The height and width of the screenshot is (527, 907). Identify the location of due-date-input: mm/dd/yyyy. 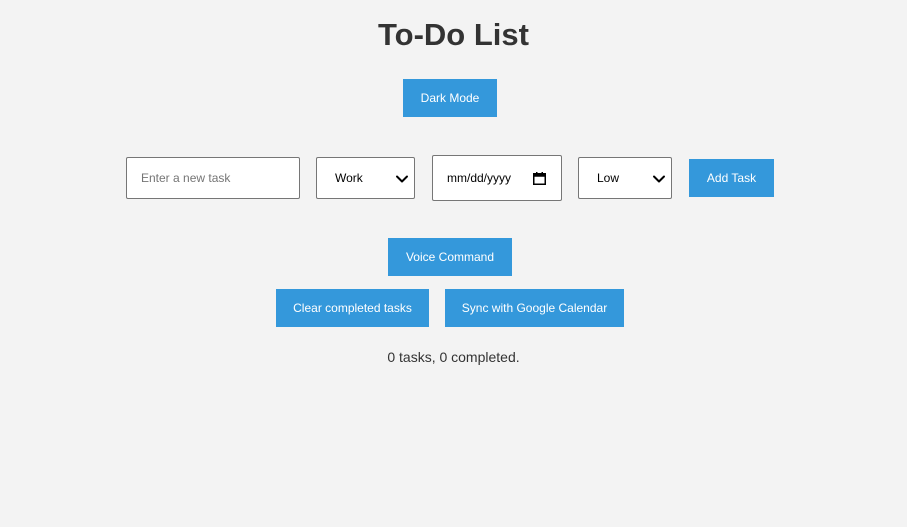
(497, 178).